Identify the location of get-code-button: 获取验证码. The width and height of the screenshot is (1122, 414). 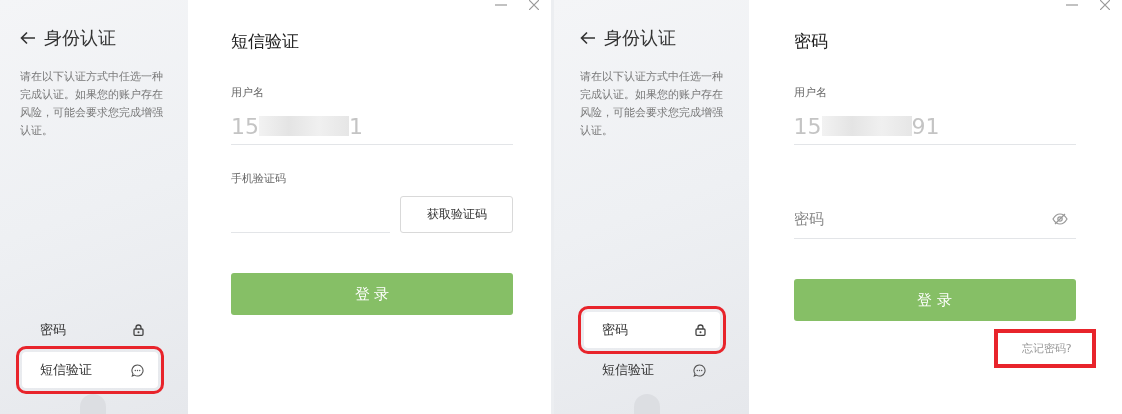
(456, 214).